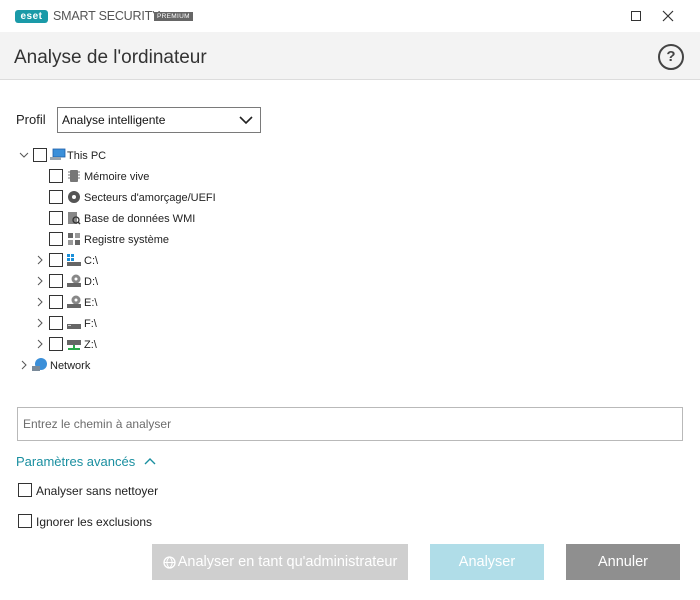 This screenshot has width=700, height=600. I want to click on drive-label: C:\, so click(91, 261).